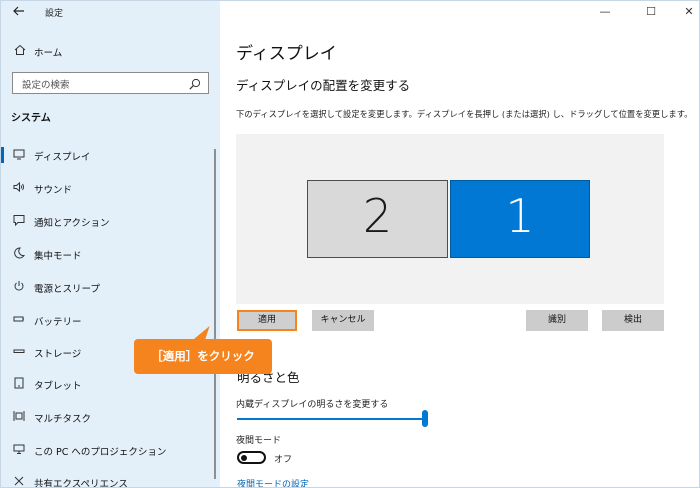 Image resolution: width=700 pixels, height=488 pixels. I want to click on title-bar: 設定, so click(110, 13).